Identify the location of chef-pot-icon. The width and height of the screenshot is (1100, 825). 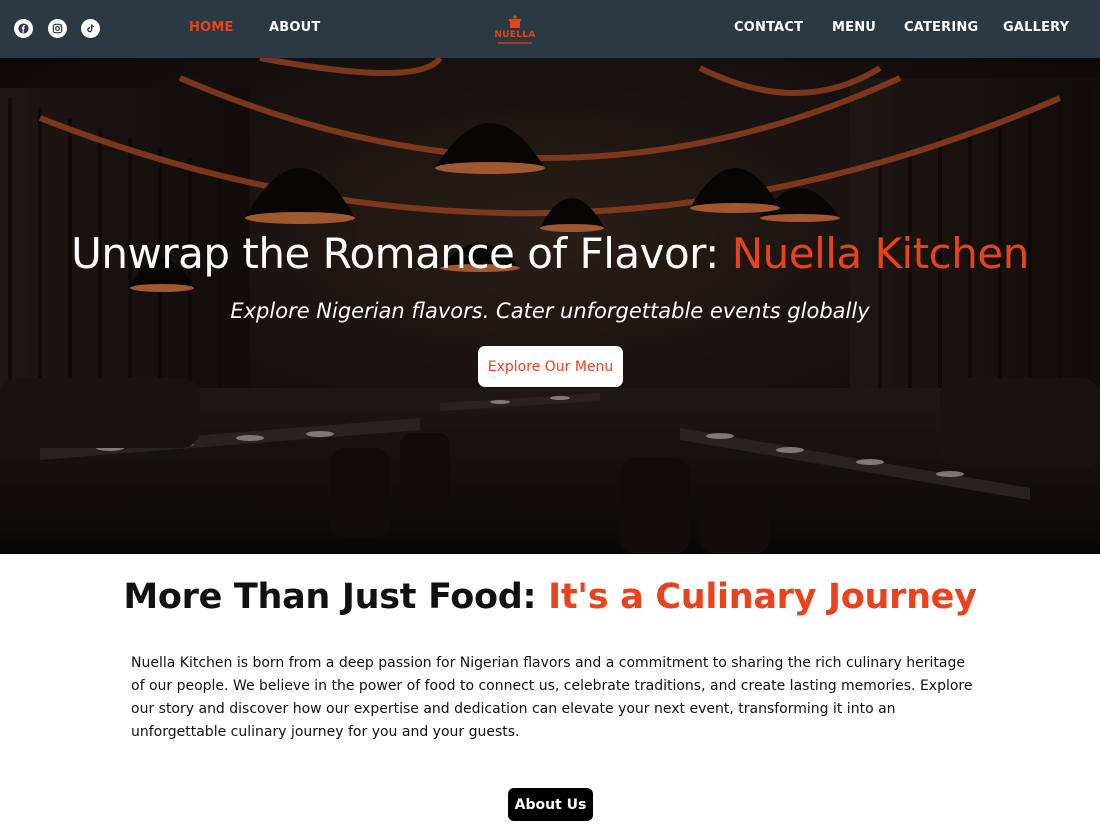
(515, 21).